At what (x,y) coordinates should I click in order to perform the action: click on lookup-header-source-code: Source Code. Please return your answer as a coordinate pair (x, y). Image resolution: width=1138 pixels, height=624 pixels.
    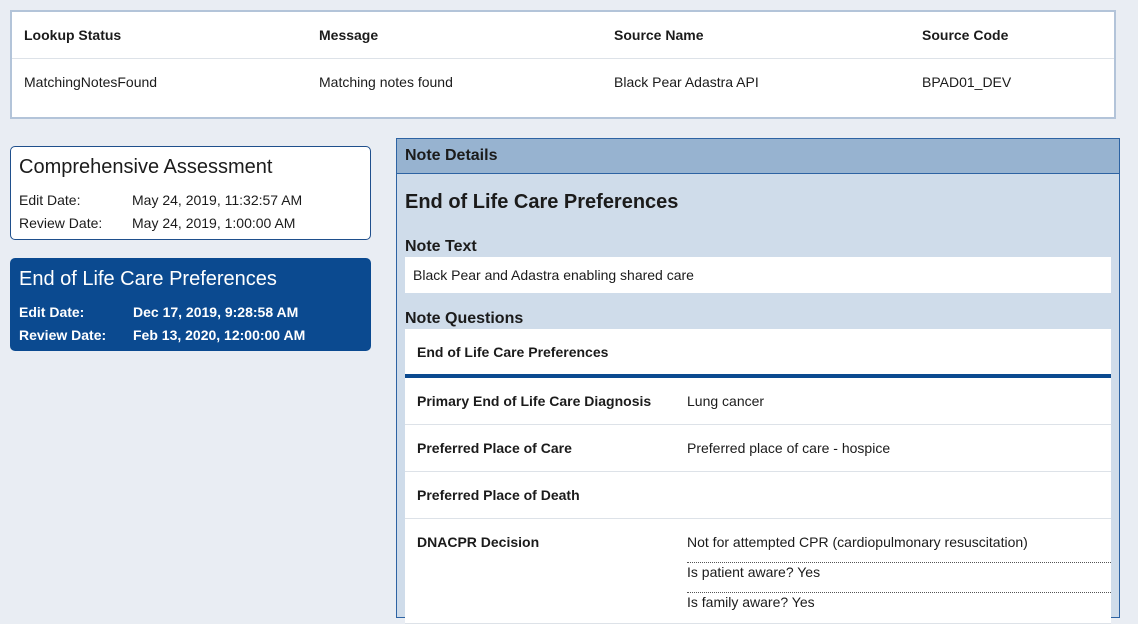
    Looking at the image, I should click on (965, 35).